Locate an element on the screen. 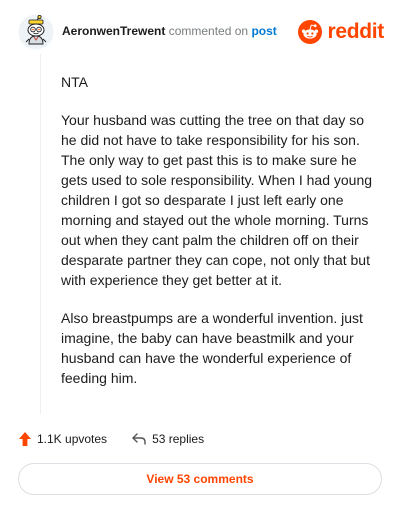  reply-stat: 53 replies is located at coordinates (167, 439).